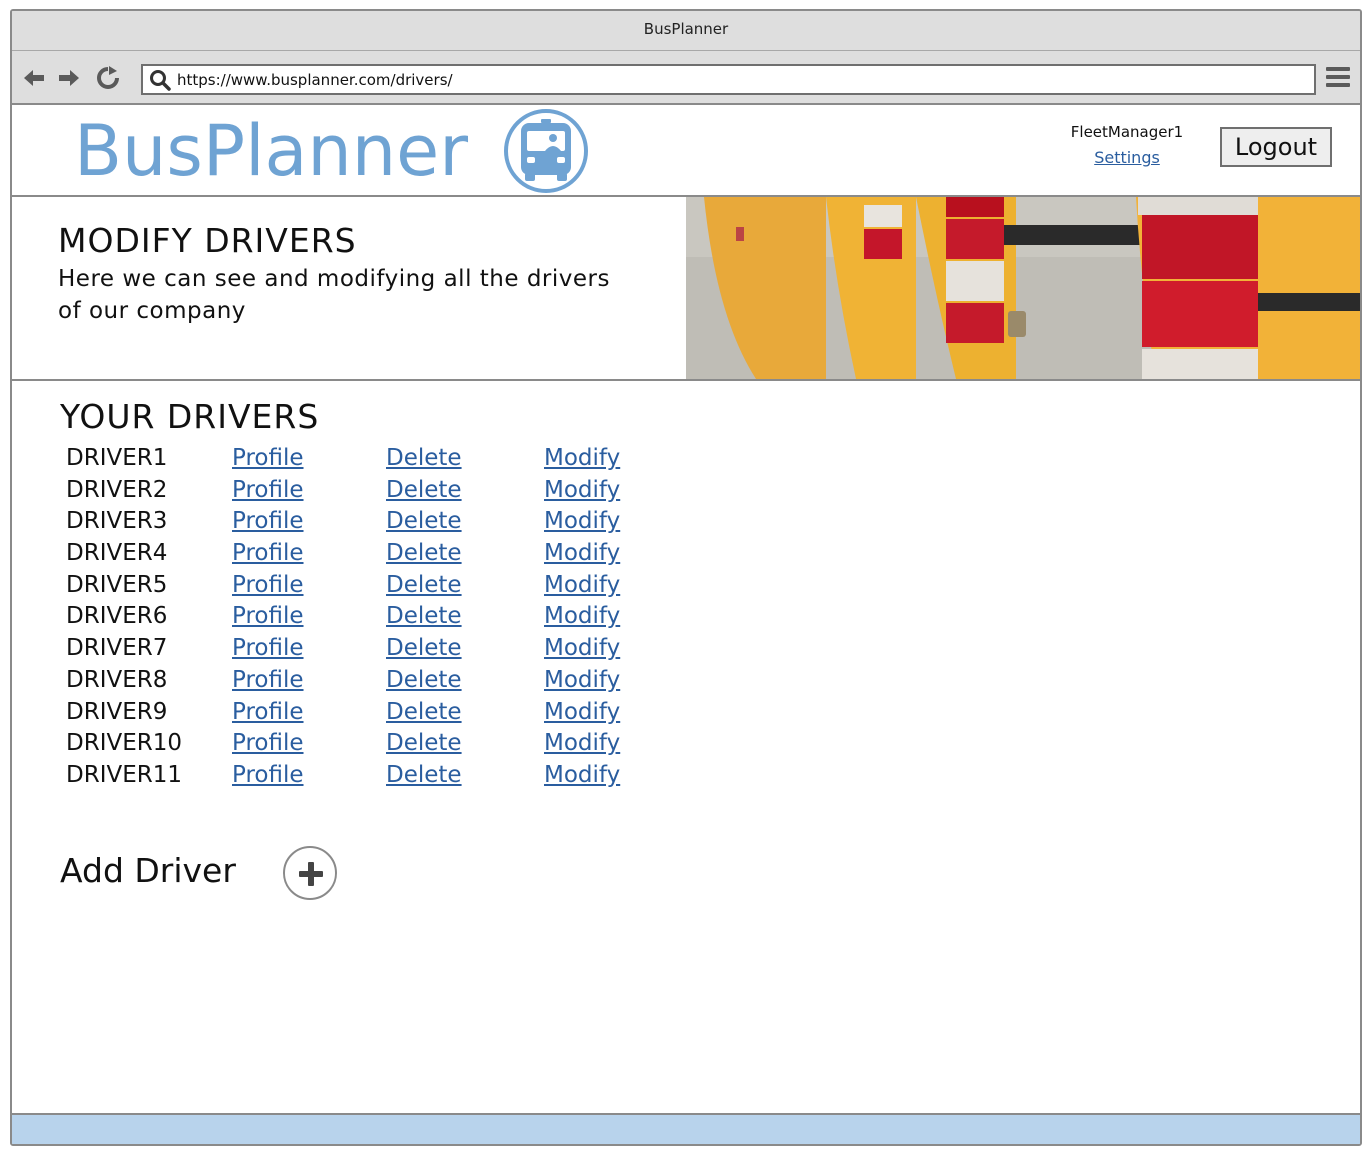  I want to click on address-url: https://www.busplanner.com/drivers/, so click(315, 80).